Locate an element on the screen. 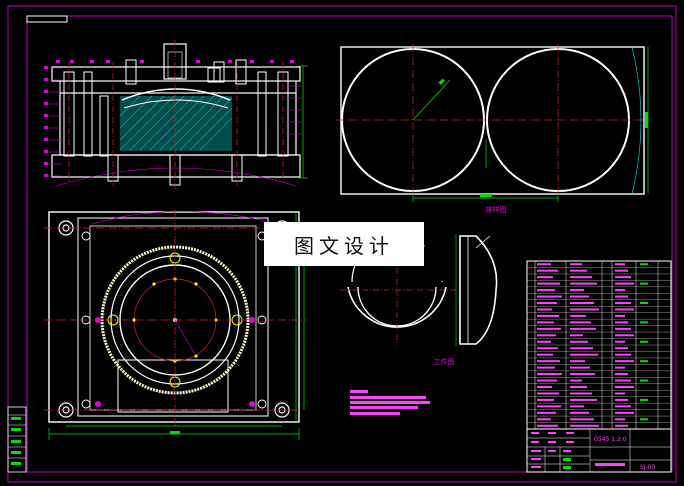 The width and height of the screenshot is (684, 486). parts-list-table is located at coordinates (599, 345).